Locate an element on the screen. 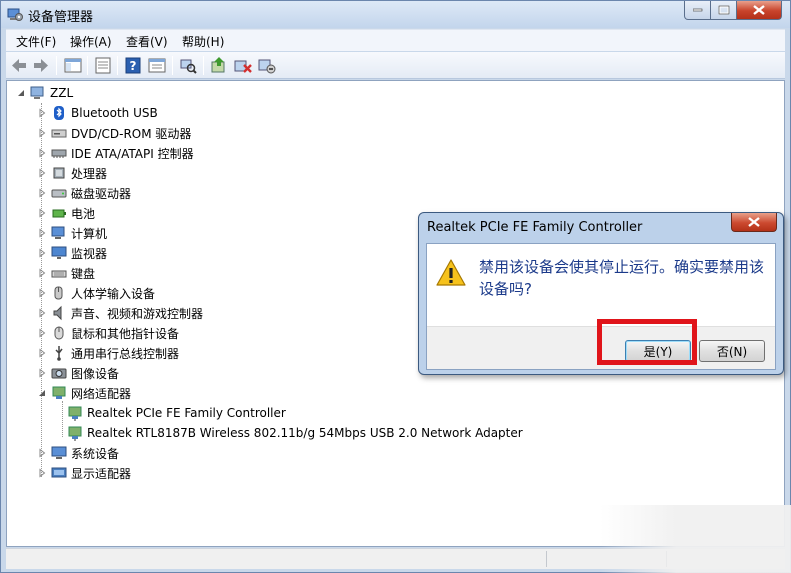 The image size is (791, 573). disk-drive-icon is located at coordinates (59, 193).